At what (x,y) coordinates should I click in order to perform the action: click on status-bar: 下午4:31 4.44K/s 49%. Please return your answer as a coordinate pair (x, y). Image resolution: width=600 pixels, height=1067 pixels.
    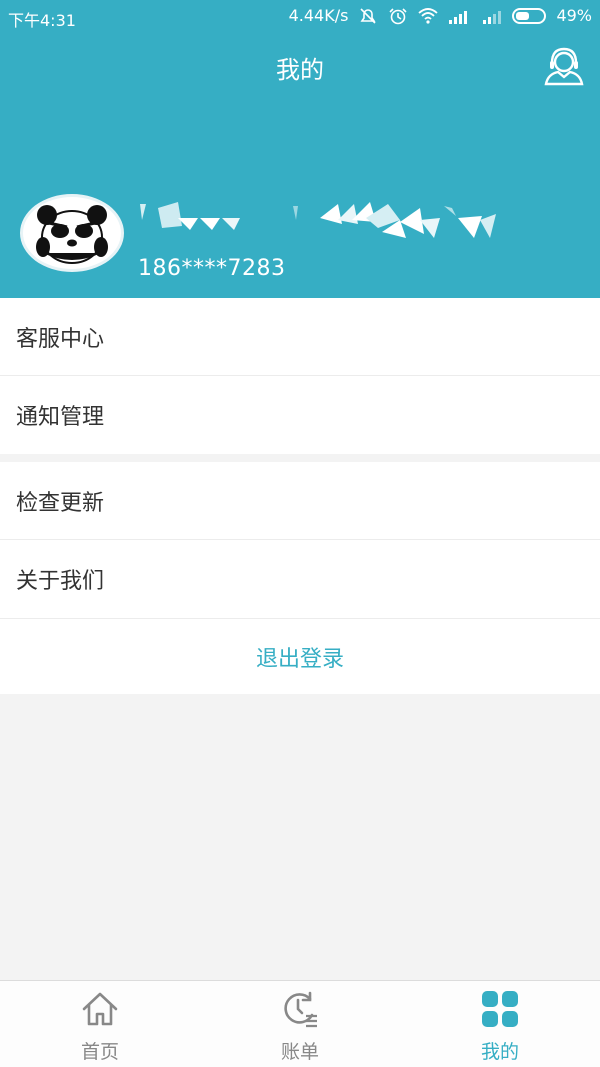
    Looking at the image, I should click on (300, 16).